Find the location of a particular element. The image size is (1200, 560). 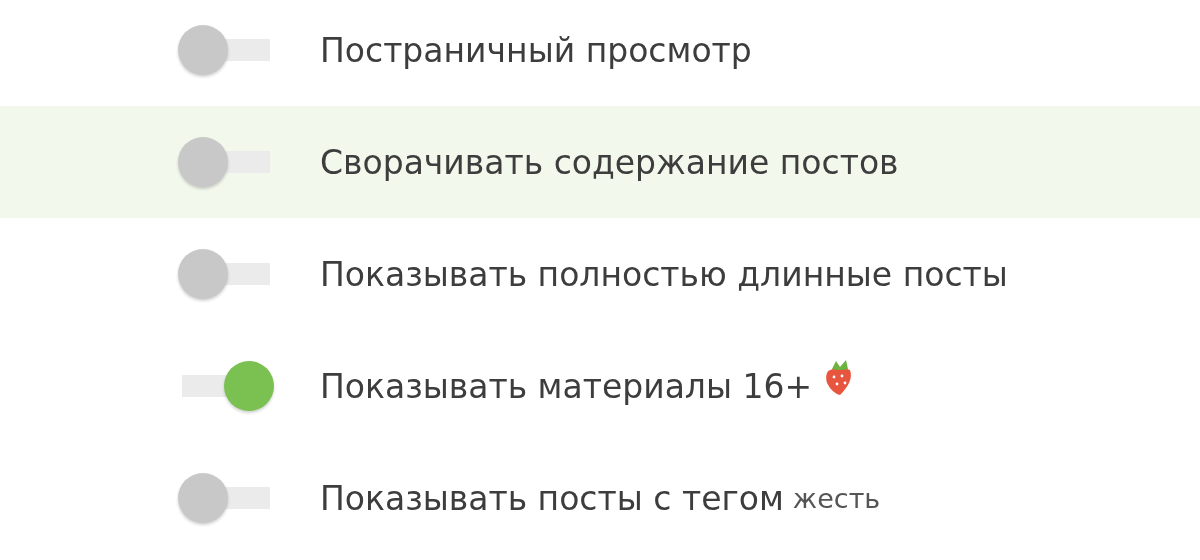

setting-label: Показывать материалы 16+ is located at coordinates (566, 386).